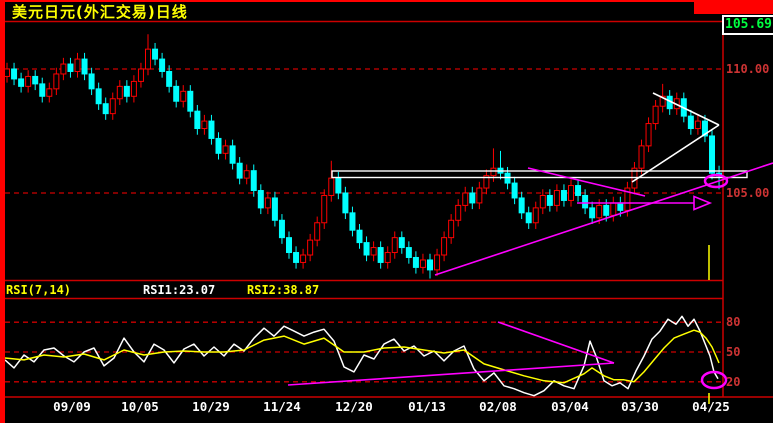 This screenshot has width=773, height=423. What do you see at coordinates (427, 406) in the screenshot?
I see `x-axis-date-label: 01/13` at bounding box center [427, 406].